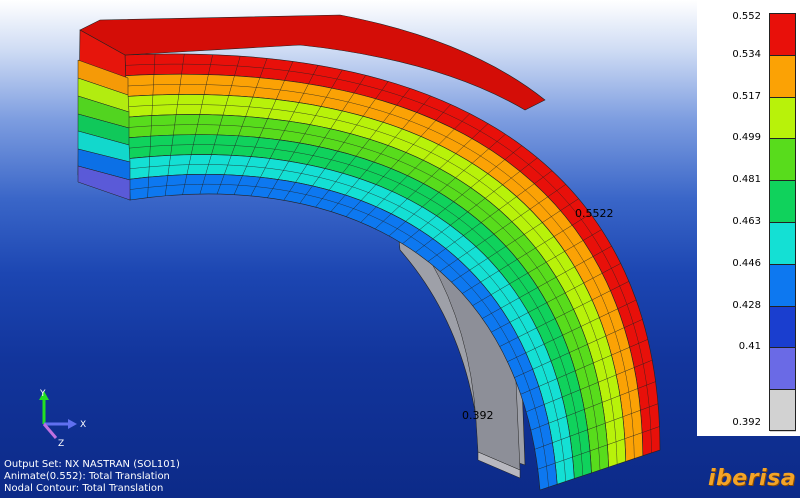 This screenshot has width=800, height=498. What do you see at coordinates (72, 424) in the screenshot?
I see `x-arrow-head` at bounding box center [72, 424].